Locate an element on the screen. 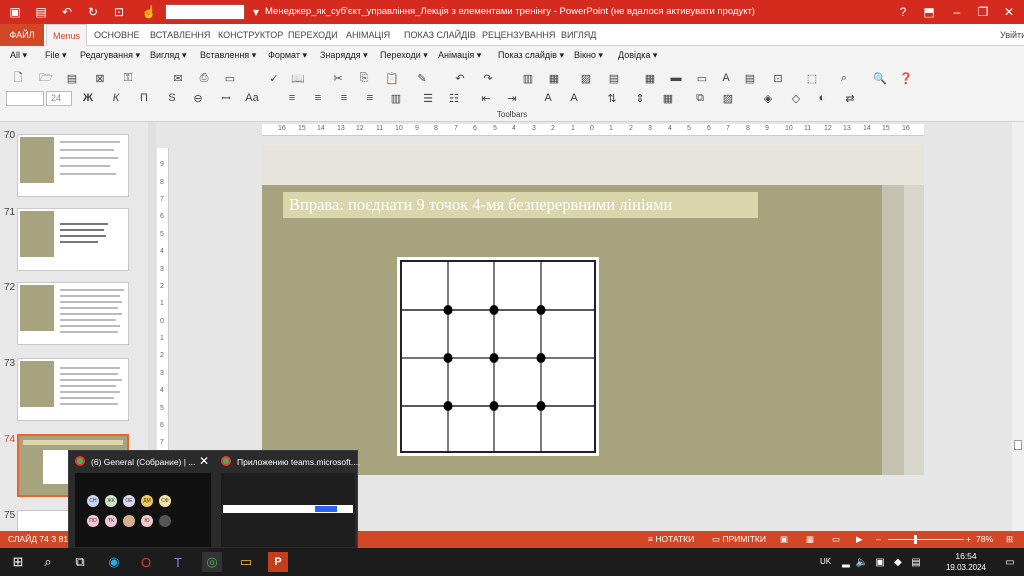  numbering-icon: ☷ is located at coordinates (454, 98).